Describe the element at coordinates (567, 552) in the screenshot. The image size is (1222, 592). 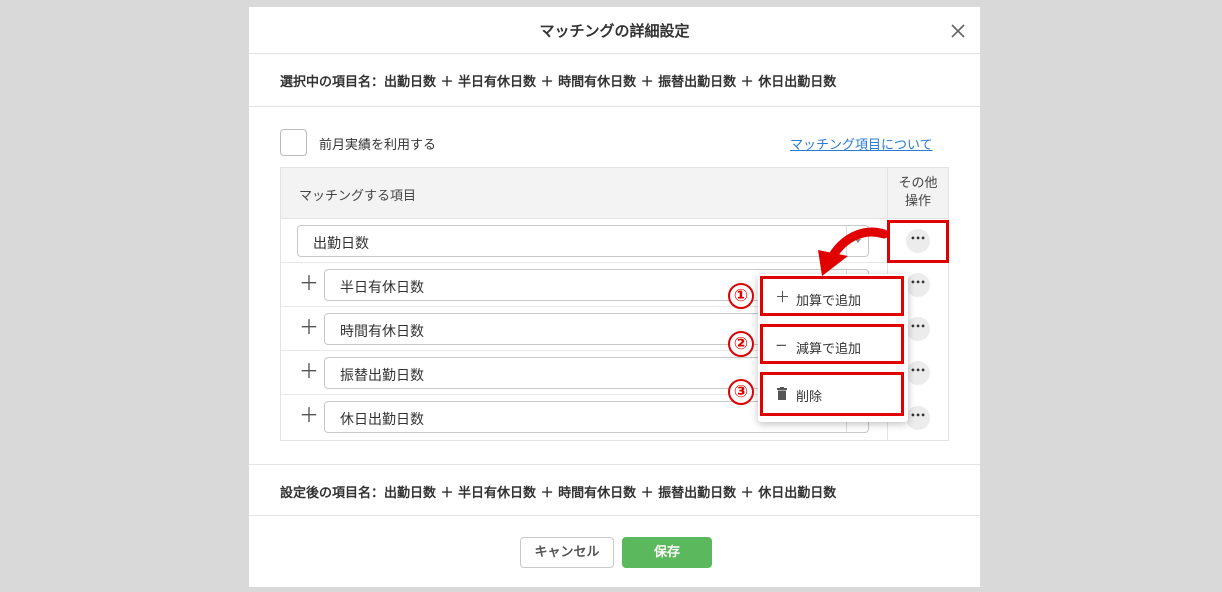
I see `cancel-button: キャンセル` at that location.